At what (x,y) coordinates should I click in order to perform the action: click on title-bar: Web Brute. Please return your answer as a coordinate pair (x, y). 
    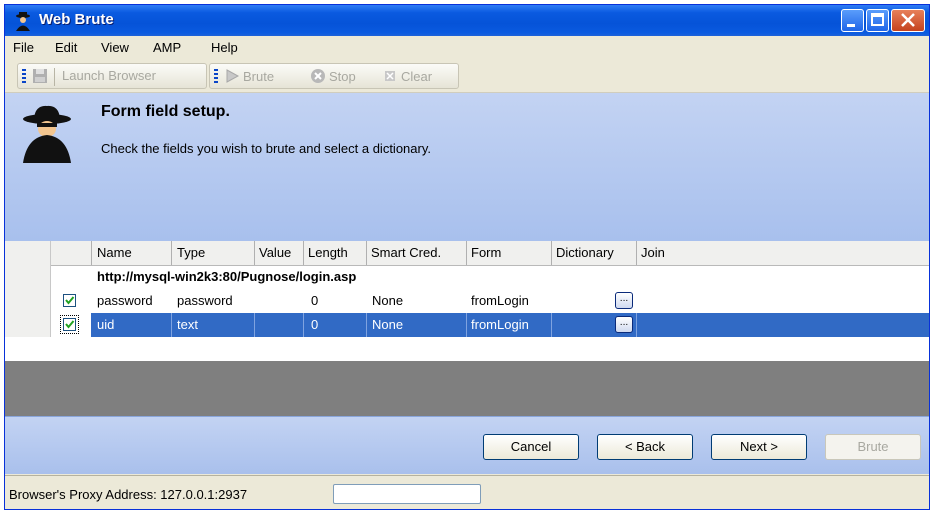
    Looking at the image, I should click on (467, 20).